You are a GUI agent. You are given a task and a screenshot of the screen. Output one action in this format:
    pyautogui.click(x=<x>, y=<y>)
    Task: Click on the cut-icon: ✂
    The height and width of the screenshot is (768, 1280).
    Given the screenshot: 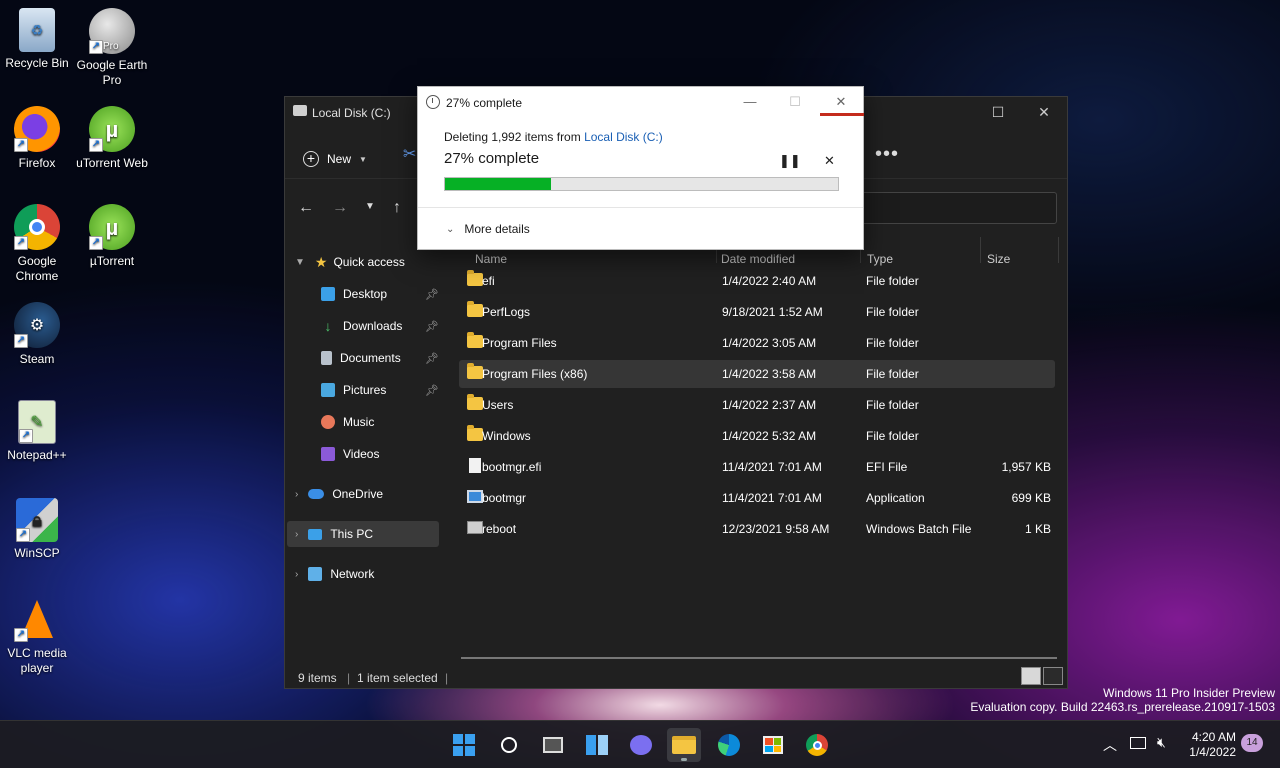 What is the action you would take?
    pyautogui.click(x=409, y=154)
    